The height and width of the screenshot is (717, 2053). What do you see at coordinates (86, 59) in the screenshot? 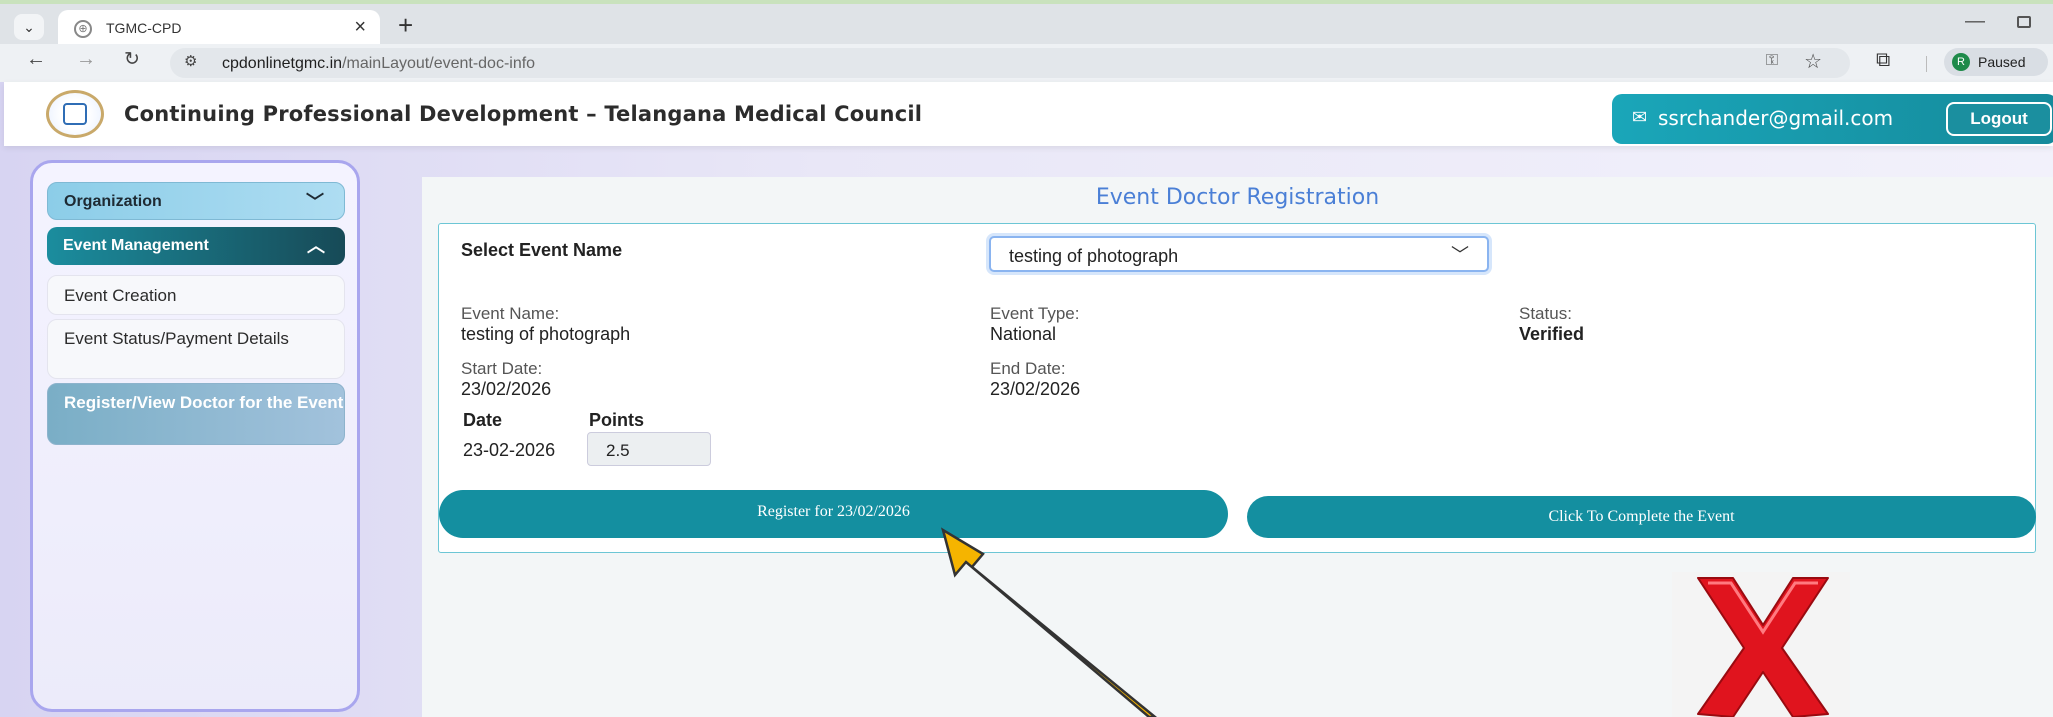
I see `forward-icon: →` at bounding box center [86, 59].